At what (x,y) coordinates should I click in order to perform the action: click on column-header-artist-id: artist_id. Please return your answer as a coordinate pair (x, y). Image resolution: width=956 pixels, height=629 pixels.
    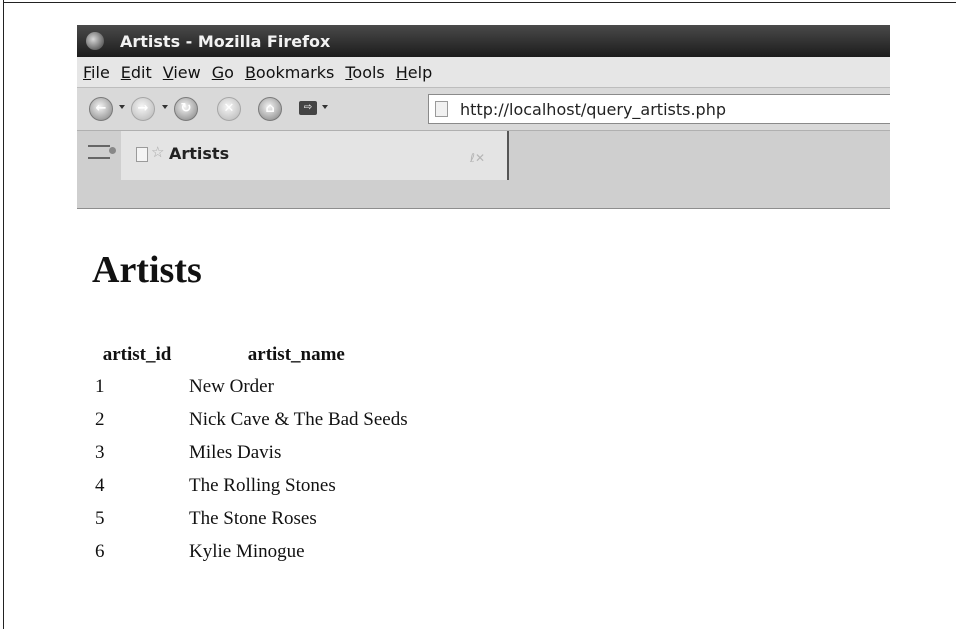
    Looking at the image, I should click on (137, 354).